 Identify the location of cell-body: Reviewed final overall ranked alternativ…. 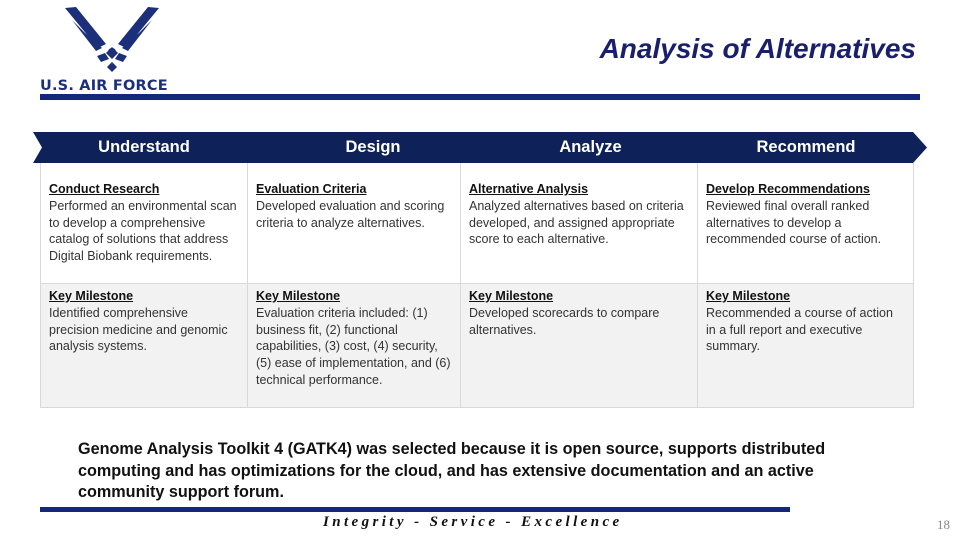
(794, 222).